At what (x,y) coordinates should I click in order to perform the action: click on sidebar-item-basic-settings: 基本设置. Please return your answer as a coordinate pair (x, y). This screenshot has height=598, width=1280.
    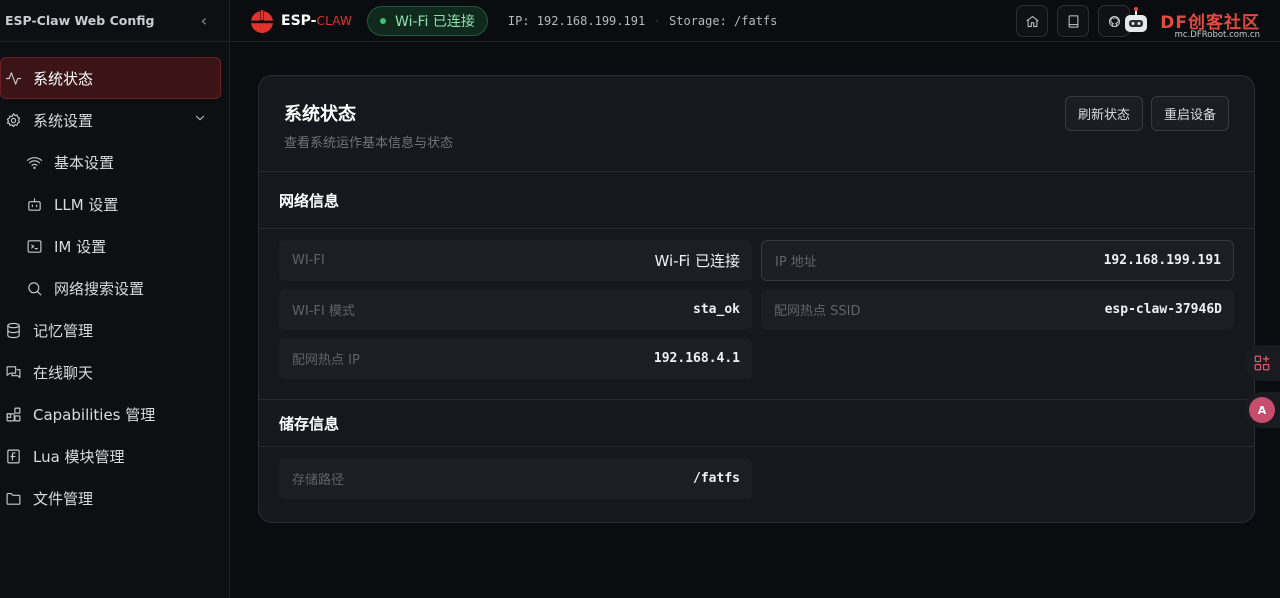
    Looking at the image, I should click on (114, 162).